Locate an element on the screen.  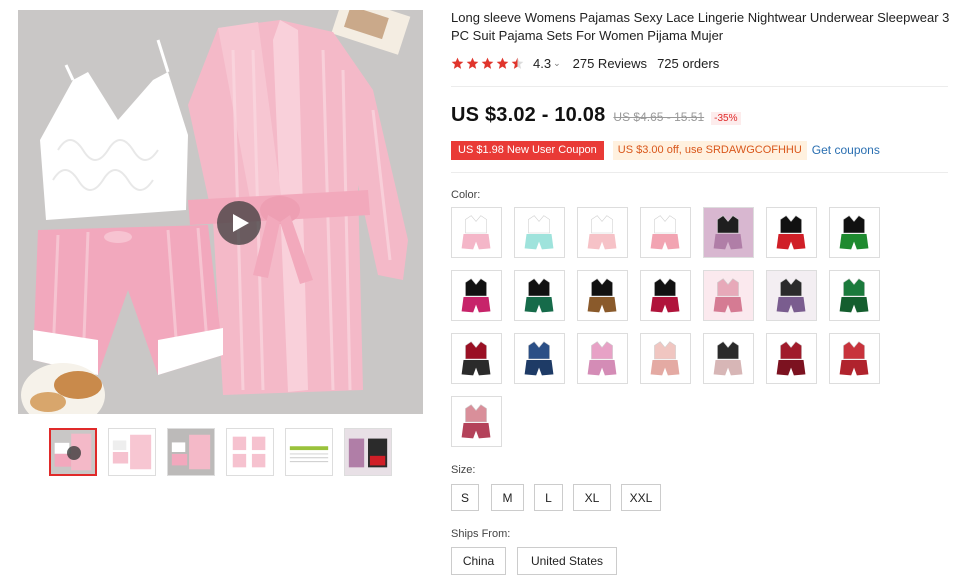
size-option-m: M is located at coordinates (507, 497).